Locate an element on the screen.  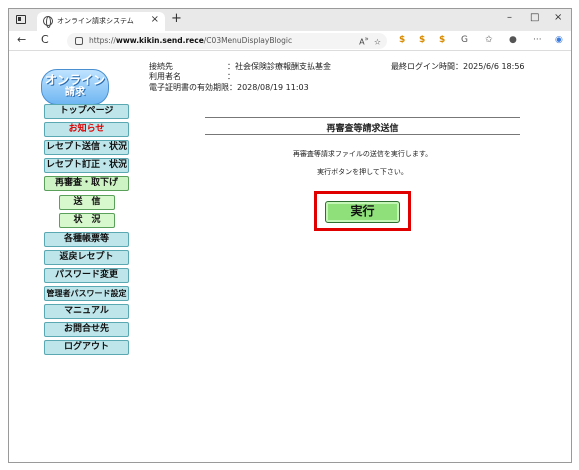
menu-admin-password: 管理者パスワード設定 is located at coordinates (86, 293).